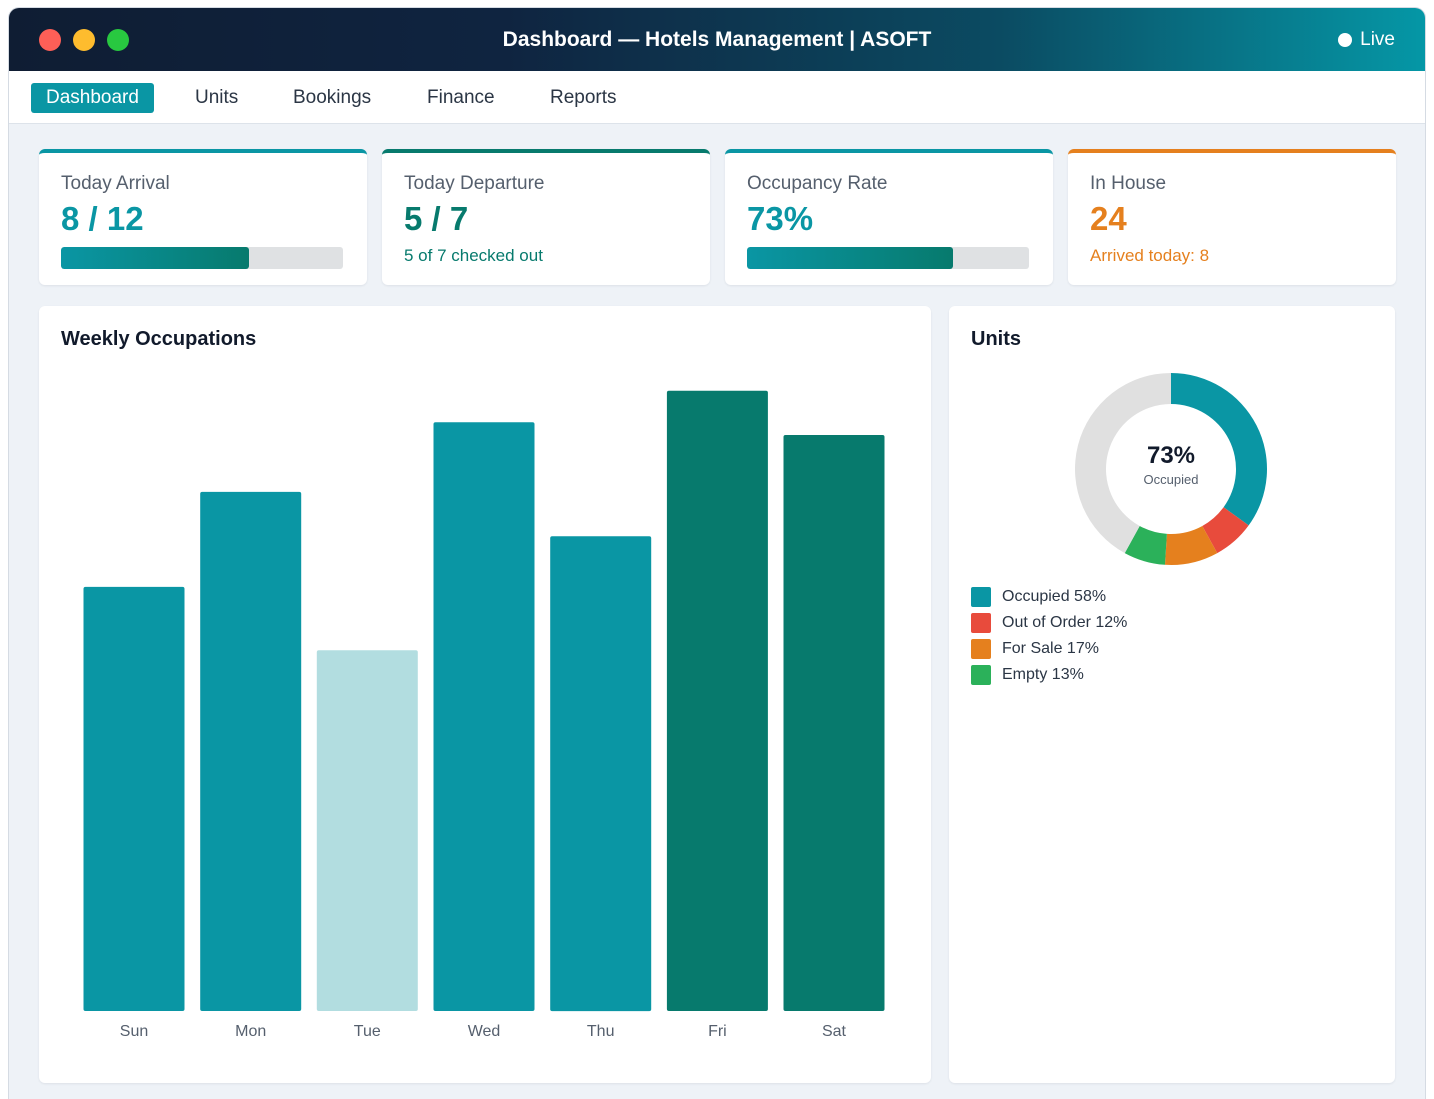  Describe the element at coordinates (367, 830) in the screenshot. I see `bar-tue` at that location.